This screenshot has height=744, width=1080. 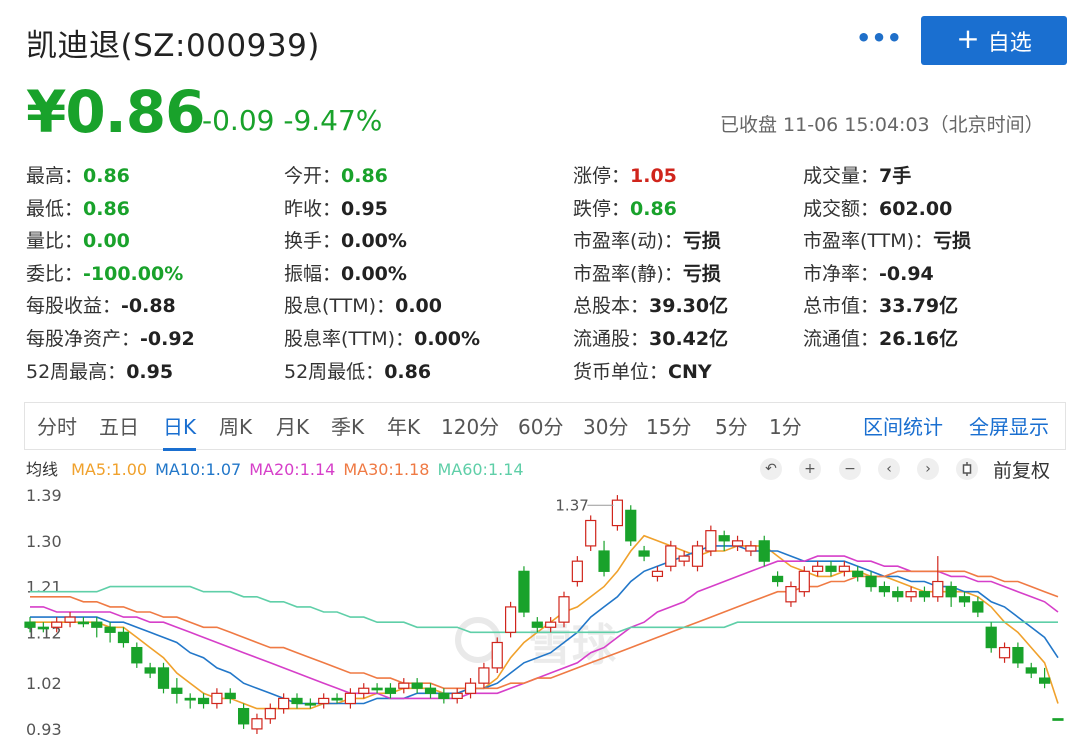 I want to click on stat-item: 市盈率(静)：亏损, so click(x=647, y=272).